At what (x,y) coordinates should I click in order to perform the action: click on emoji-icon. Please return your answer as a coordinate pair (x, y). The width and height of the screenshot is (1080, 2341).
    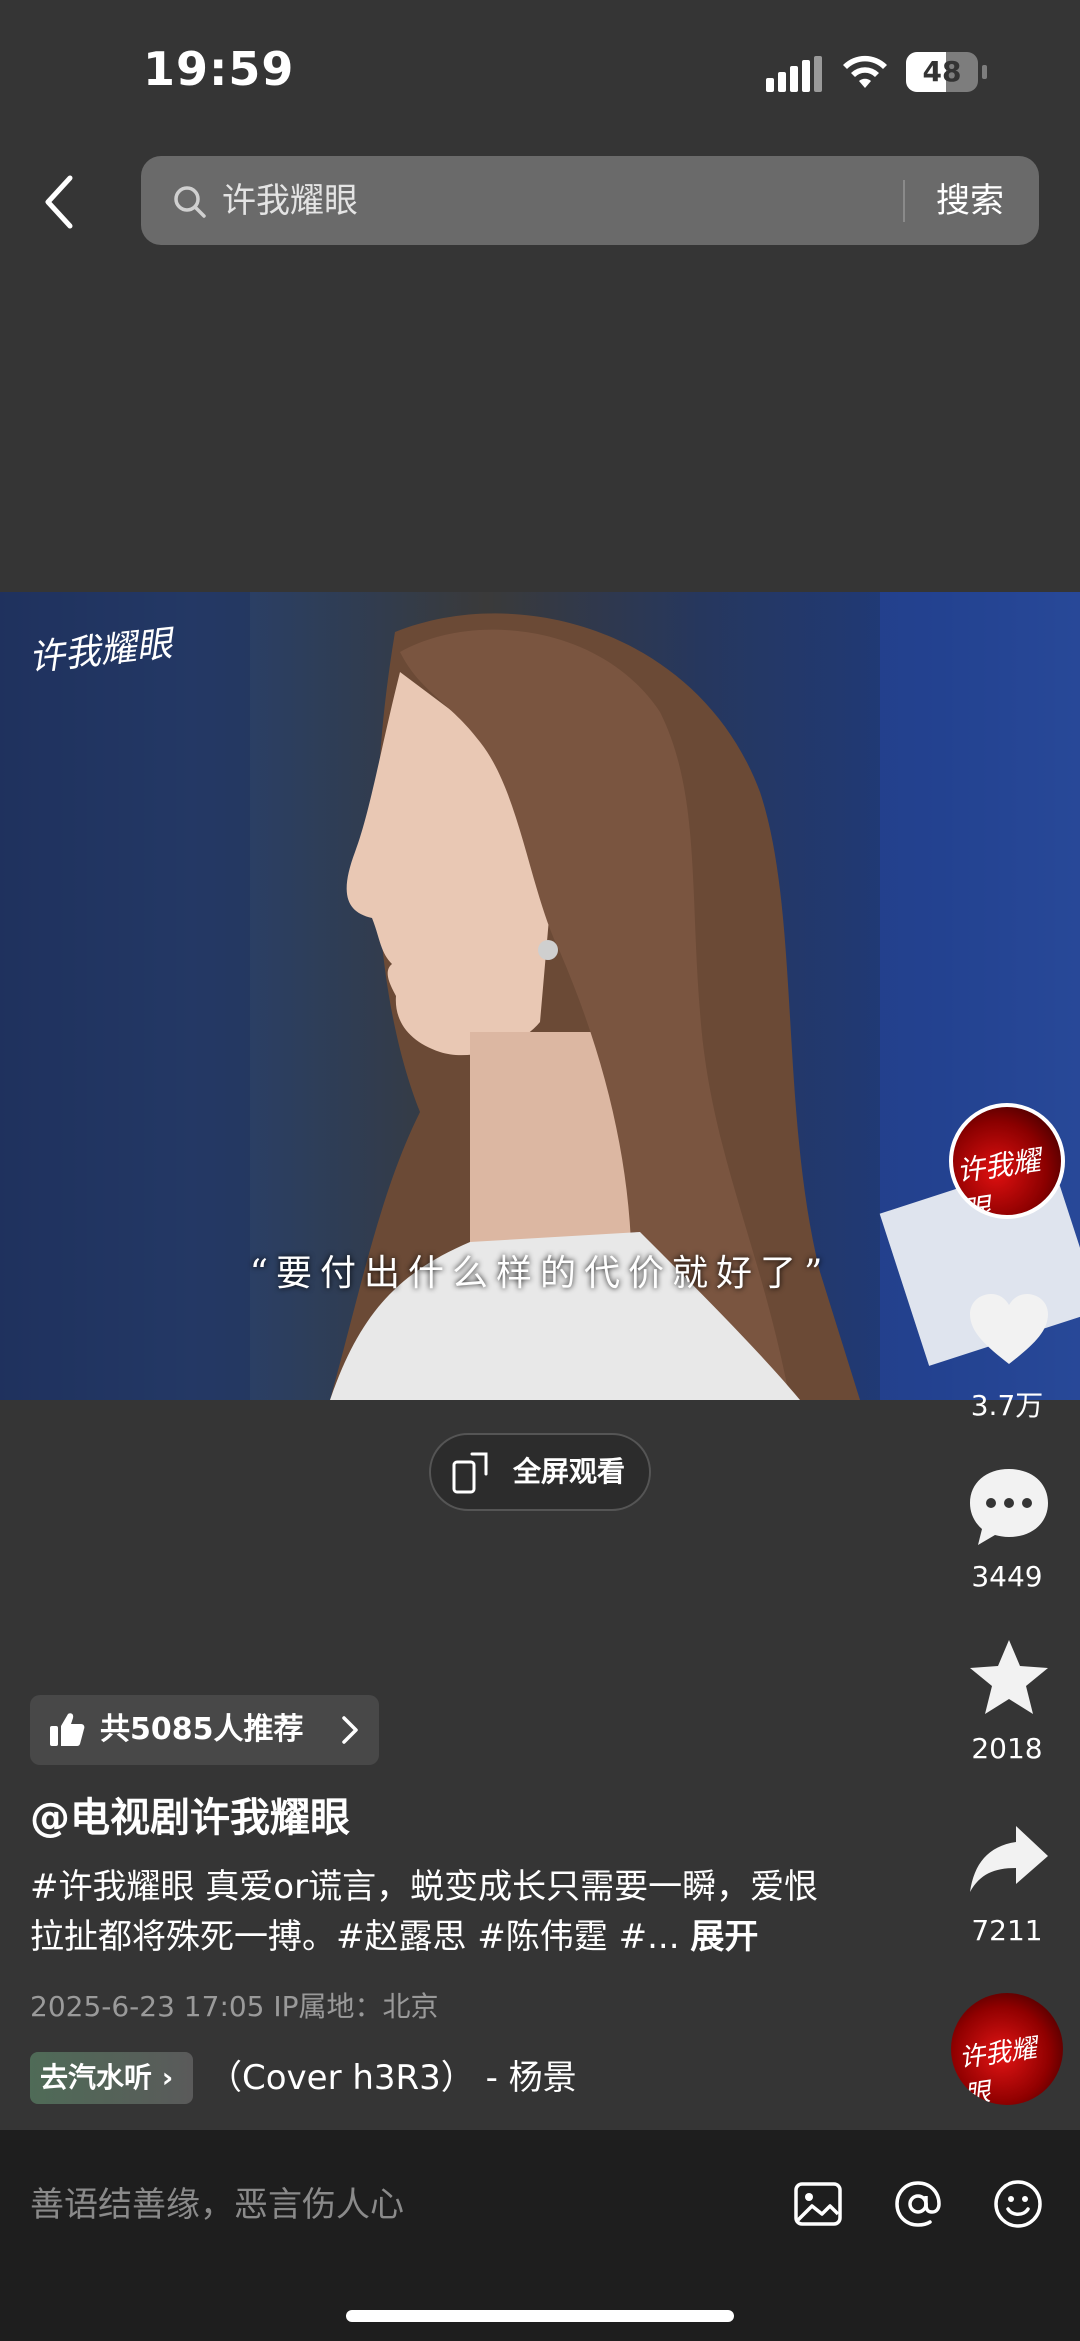
    Looking at the image, I should click on (1018, 2204).